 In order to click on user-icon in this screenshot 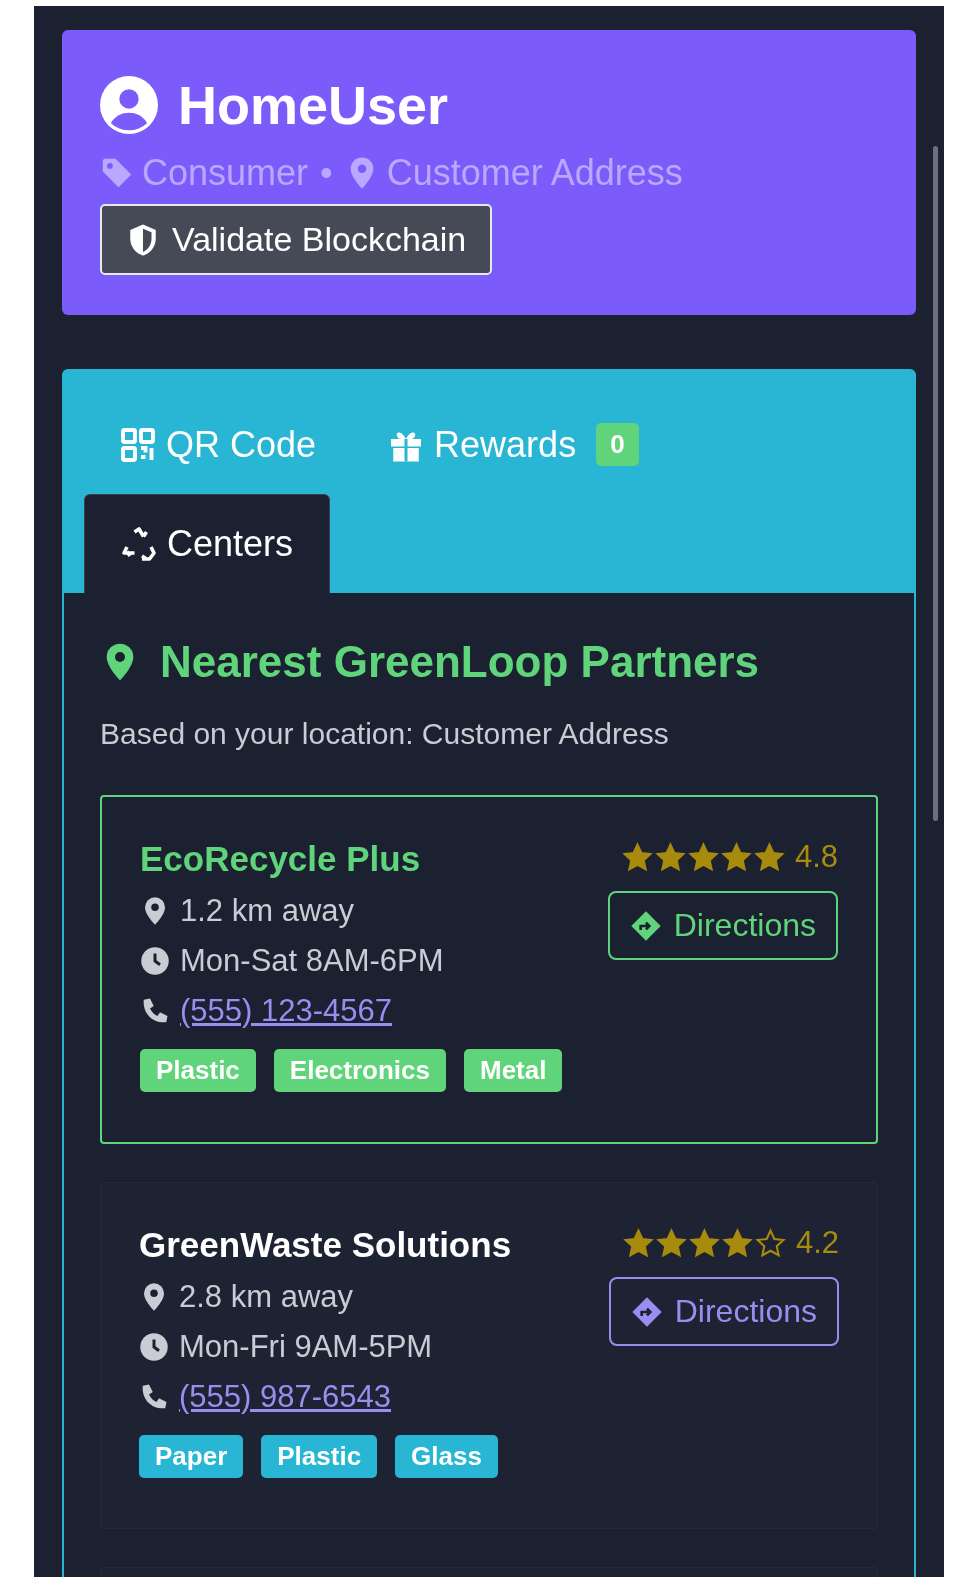, I will do `click(129, 105)`.